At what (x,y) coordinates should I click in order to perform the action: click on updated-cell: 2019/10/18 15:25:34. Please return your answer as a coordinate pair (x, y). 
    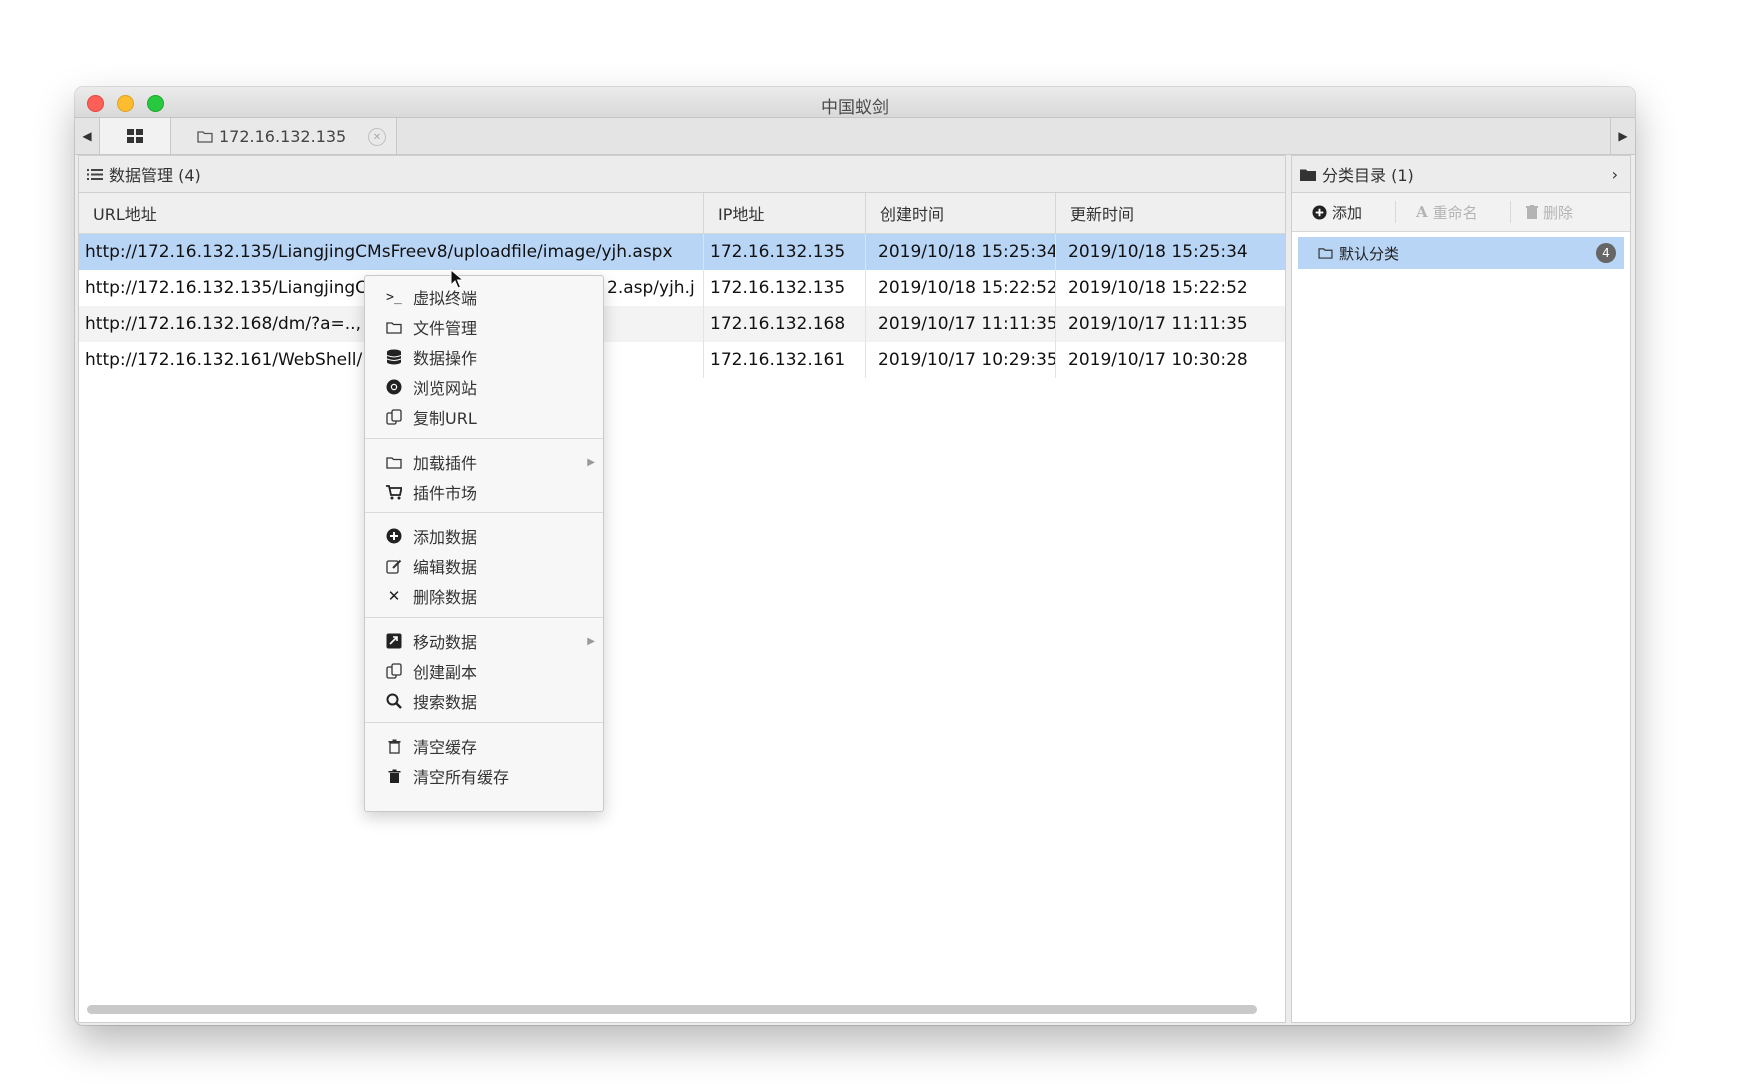
    Looking at the image, I should click on (1158, 252).